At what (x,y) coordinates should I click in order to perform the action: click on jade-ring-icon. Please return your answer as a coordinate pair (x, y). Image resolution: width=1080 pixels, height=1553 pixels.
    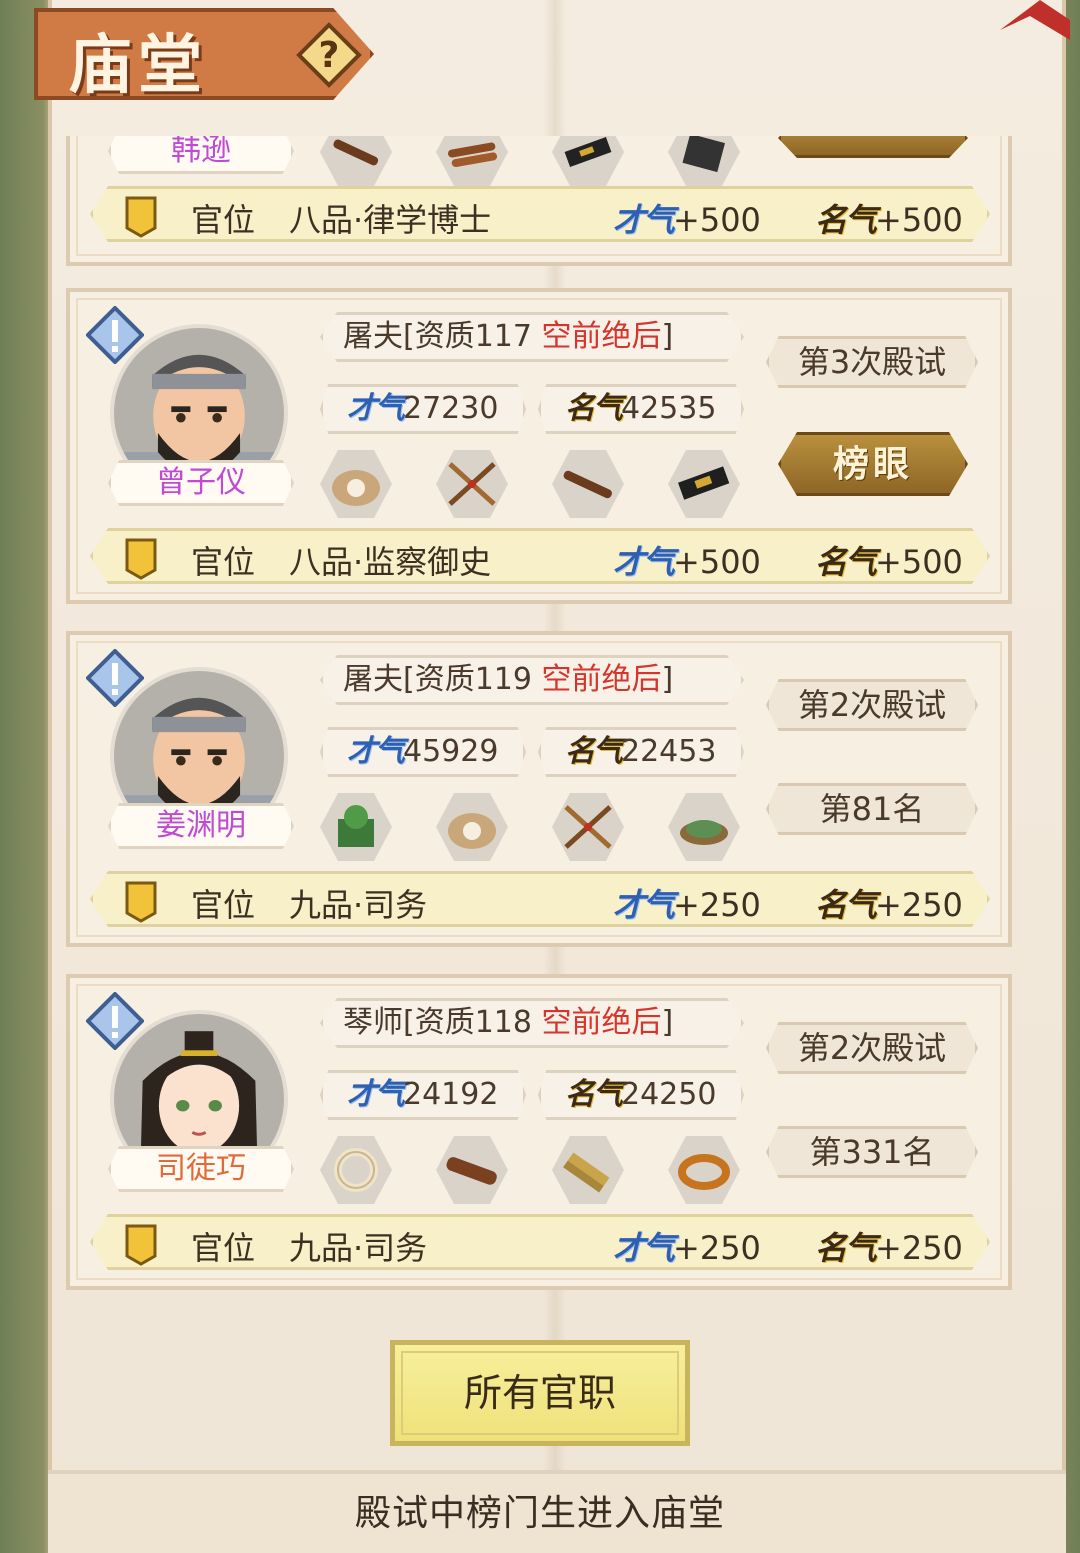
    Looking at the image, I should click on (704, 832).